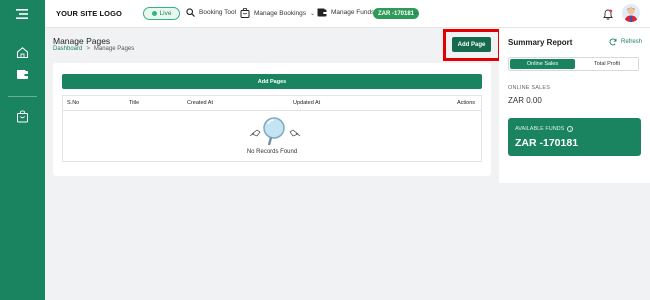  I want to click on column-header-created-at: Created At, so click(200, 103).